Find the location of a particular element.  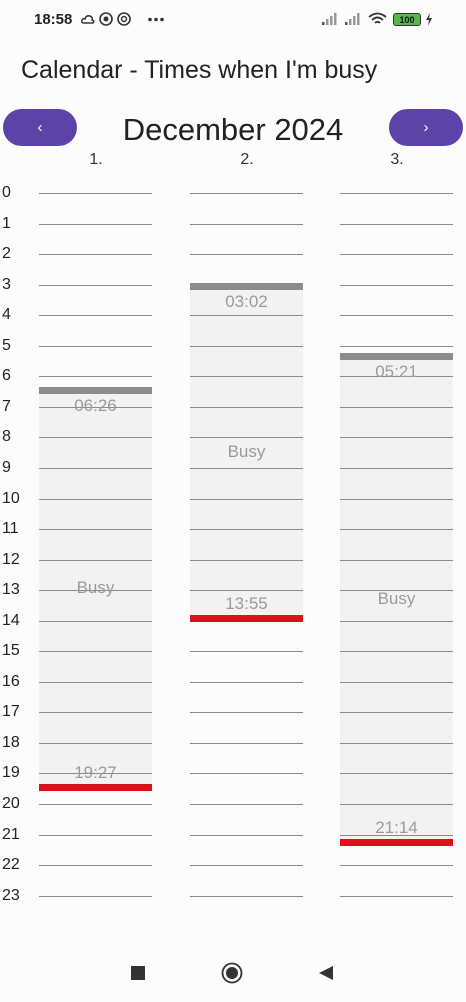

hour-label: 6 is located at coordinates (6, 376).